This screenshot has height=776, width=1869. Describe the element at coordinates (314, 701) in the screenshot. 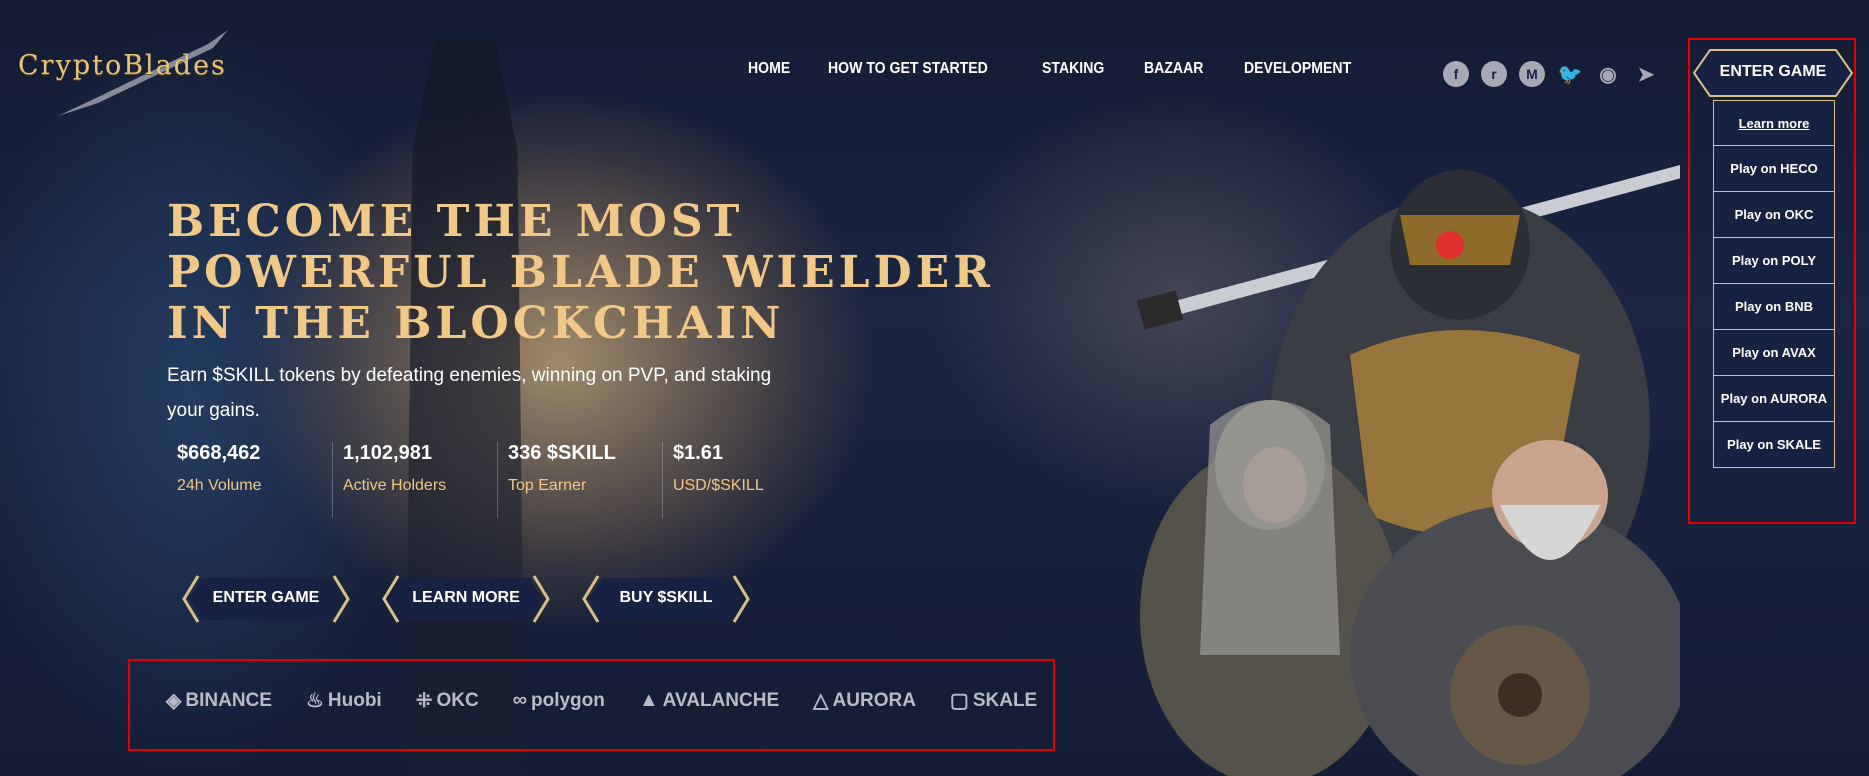

I see `huobi-icon: ♨` at that location.